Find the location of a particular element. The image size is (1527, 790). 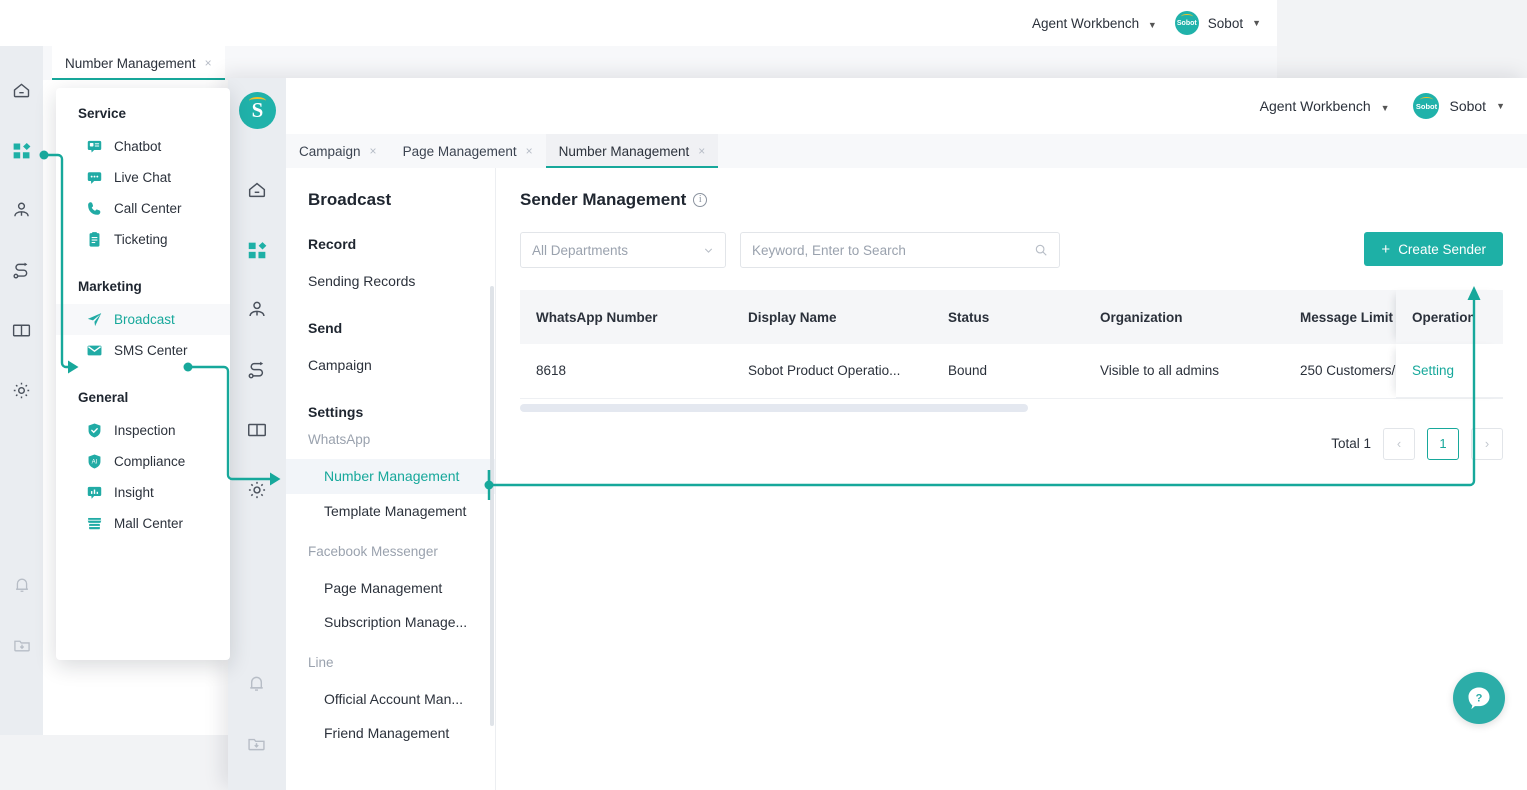

avatar-label: Sobot is located at coordinates (1186, 23).